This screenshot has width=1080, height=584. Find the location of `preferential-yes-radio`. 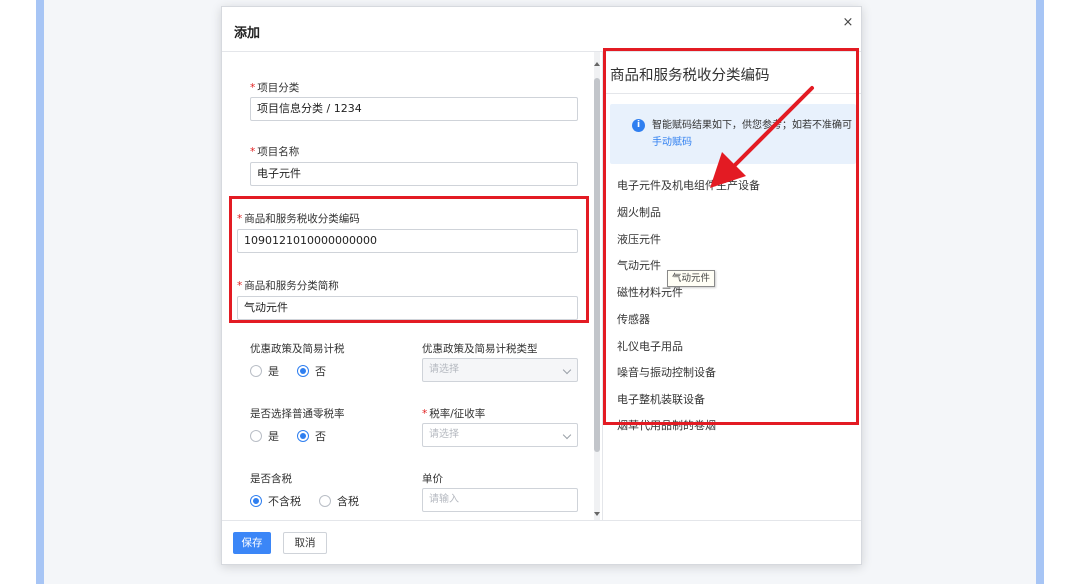

preferential-yes-radio is located at coordinates (256, 371).